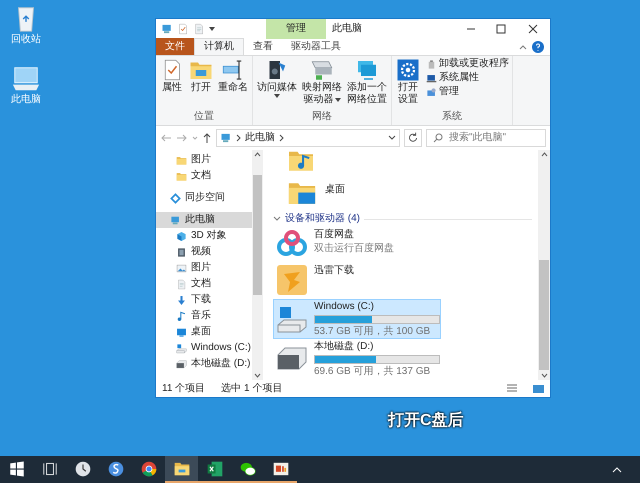 Image resolution: width=640 pixels, height=483 pixels. What do you see at coordinates (175, 46) in the screenshot?
I see `file-menu-tab: 文件` at bounding box center [175, 46].